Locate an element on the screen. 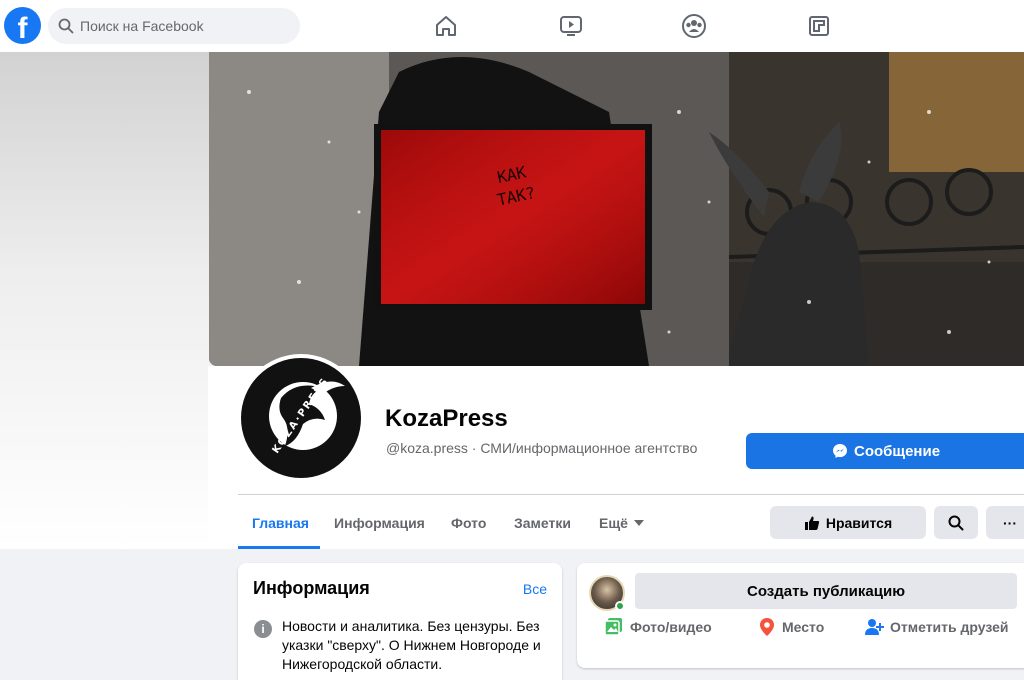 This screenshot has width=1024, height=680. search-page-button is located at coordinates (956, 522).